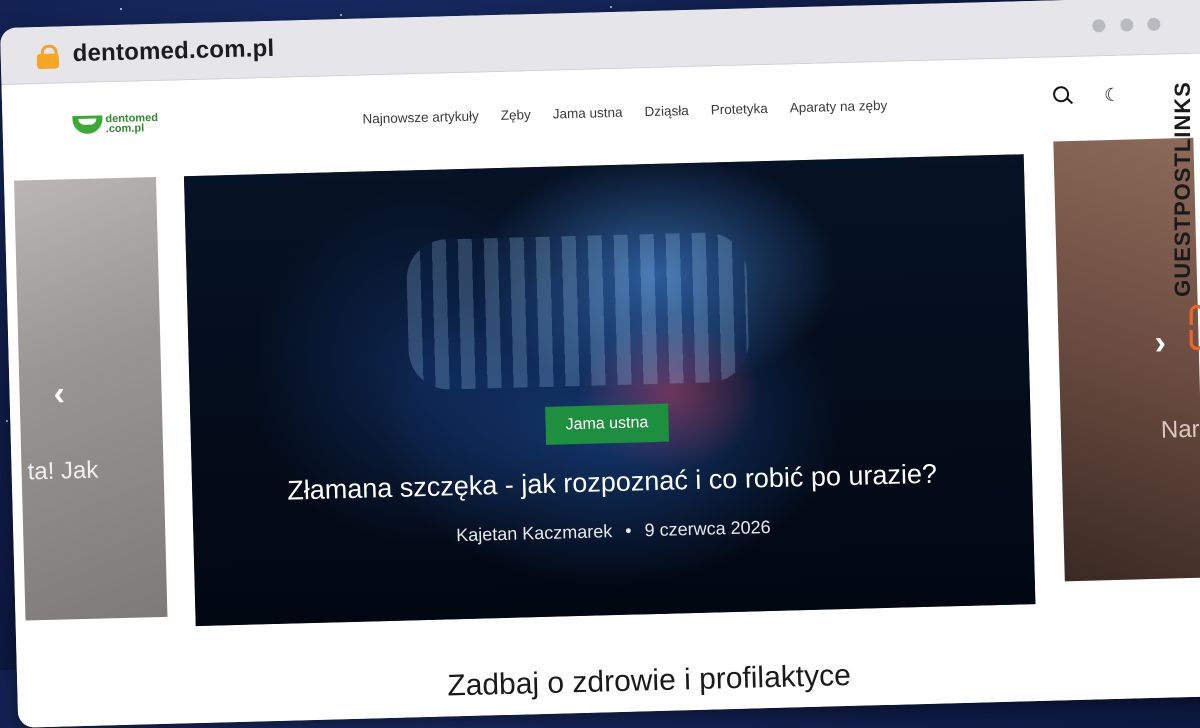 The height and width of the screenshot is (728, 1200). Describe the element at coordinates (739, 109) in the screenshot. I see `nav-item-protetyka: Protetyka` at that location.